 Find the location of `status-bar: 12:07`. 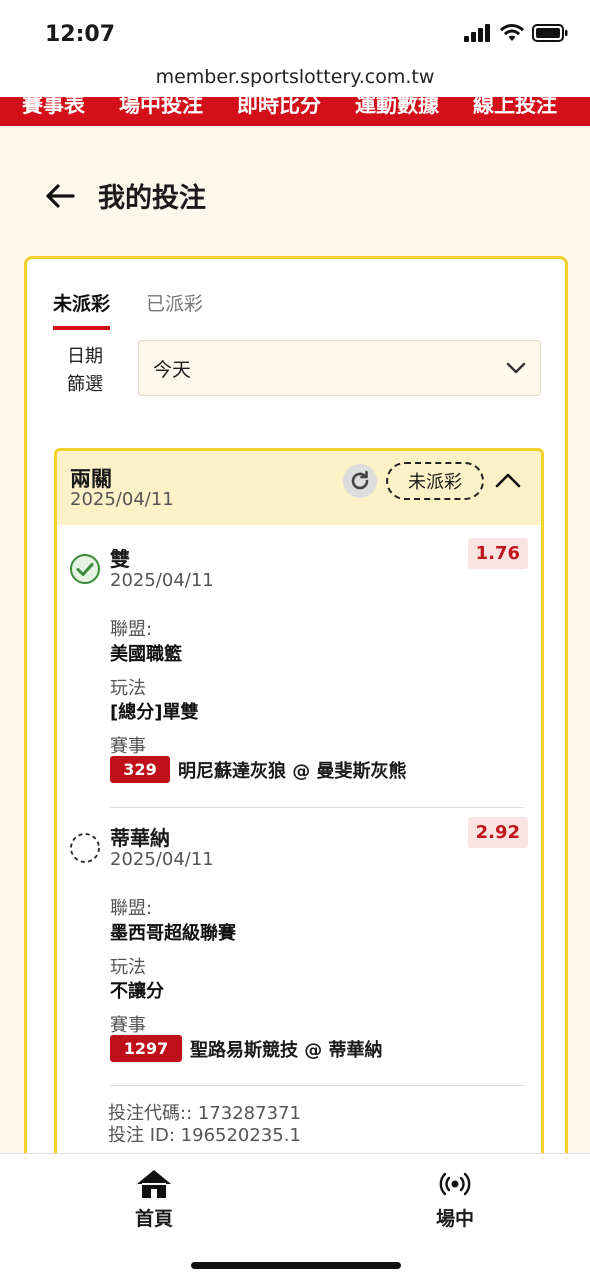

status-bar: 12:07 is located at coordinates (295, 31).